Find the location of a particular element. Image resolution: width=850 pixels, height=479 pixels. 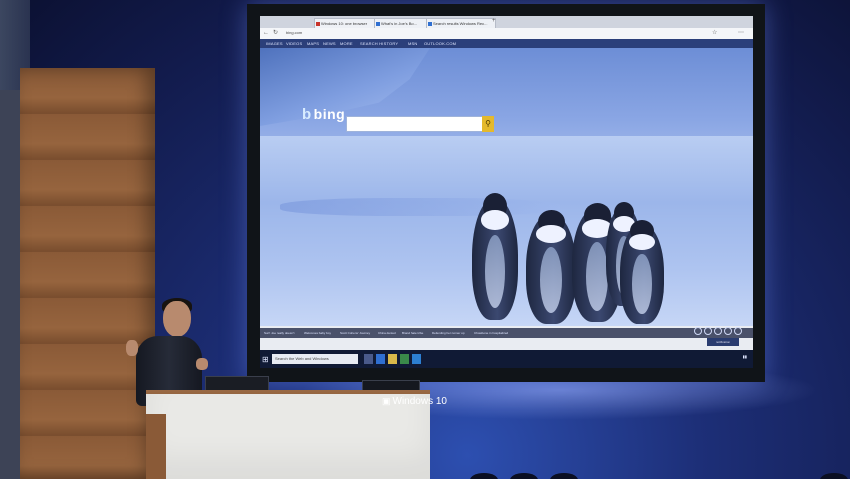

podium-logo-text: Windows 10 is located at coordinates (419, 401).